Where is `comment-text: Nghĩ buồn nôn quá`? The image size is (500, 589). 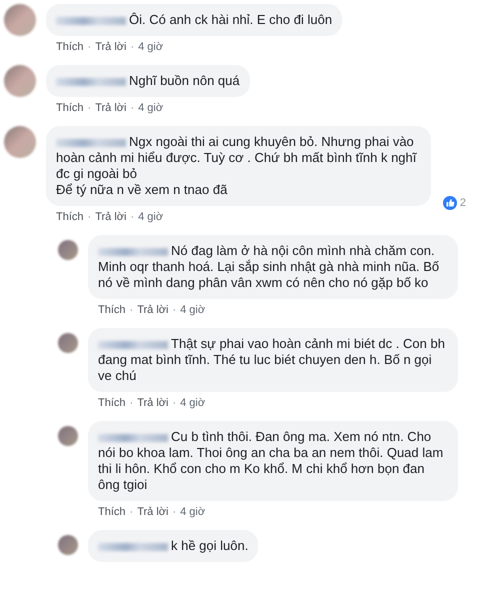
comment-text: Nghĩ buồn nôn quá is located at coordinates (148, 81).